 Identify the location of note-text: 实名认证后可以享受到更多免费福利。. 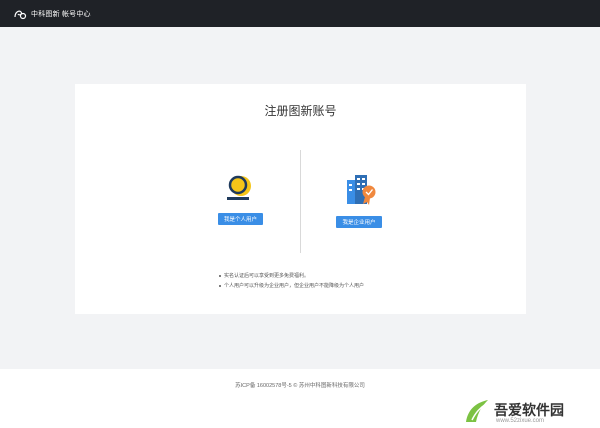
(267, 276).